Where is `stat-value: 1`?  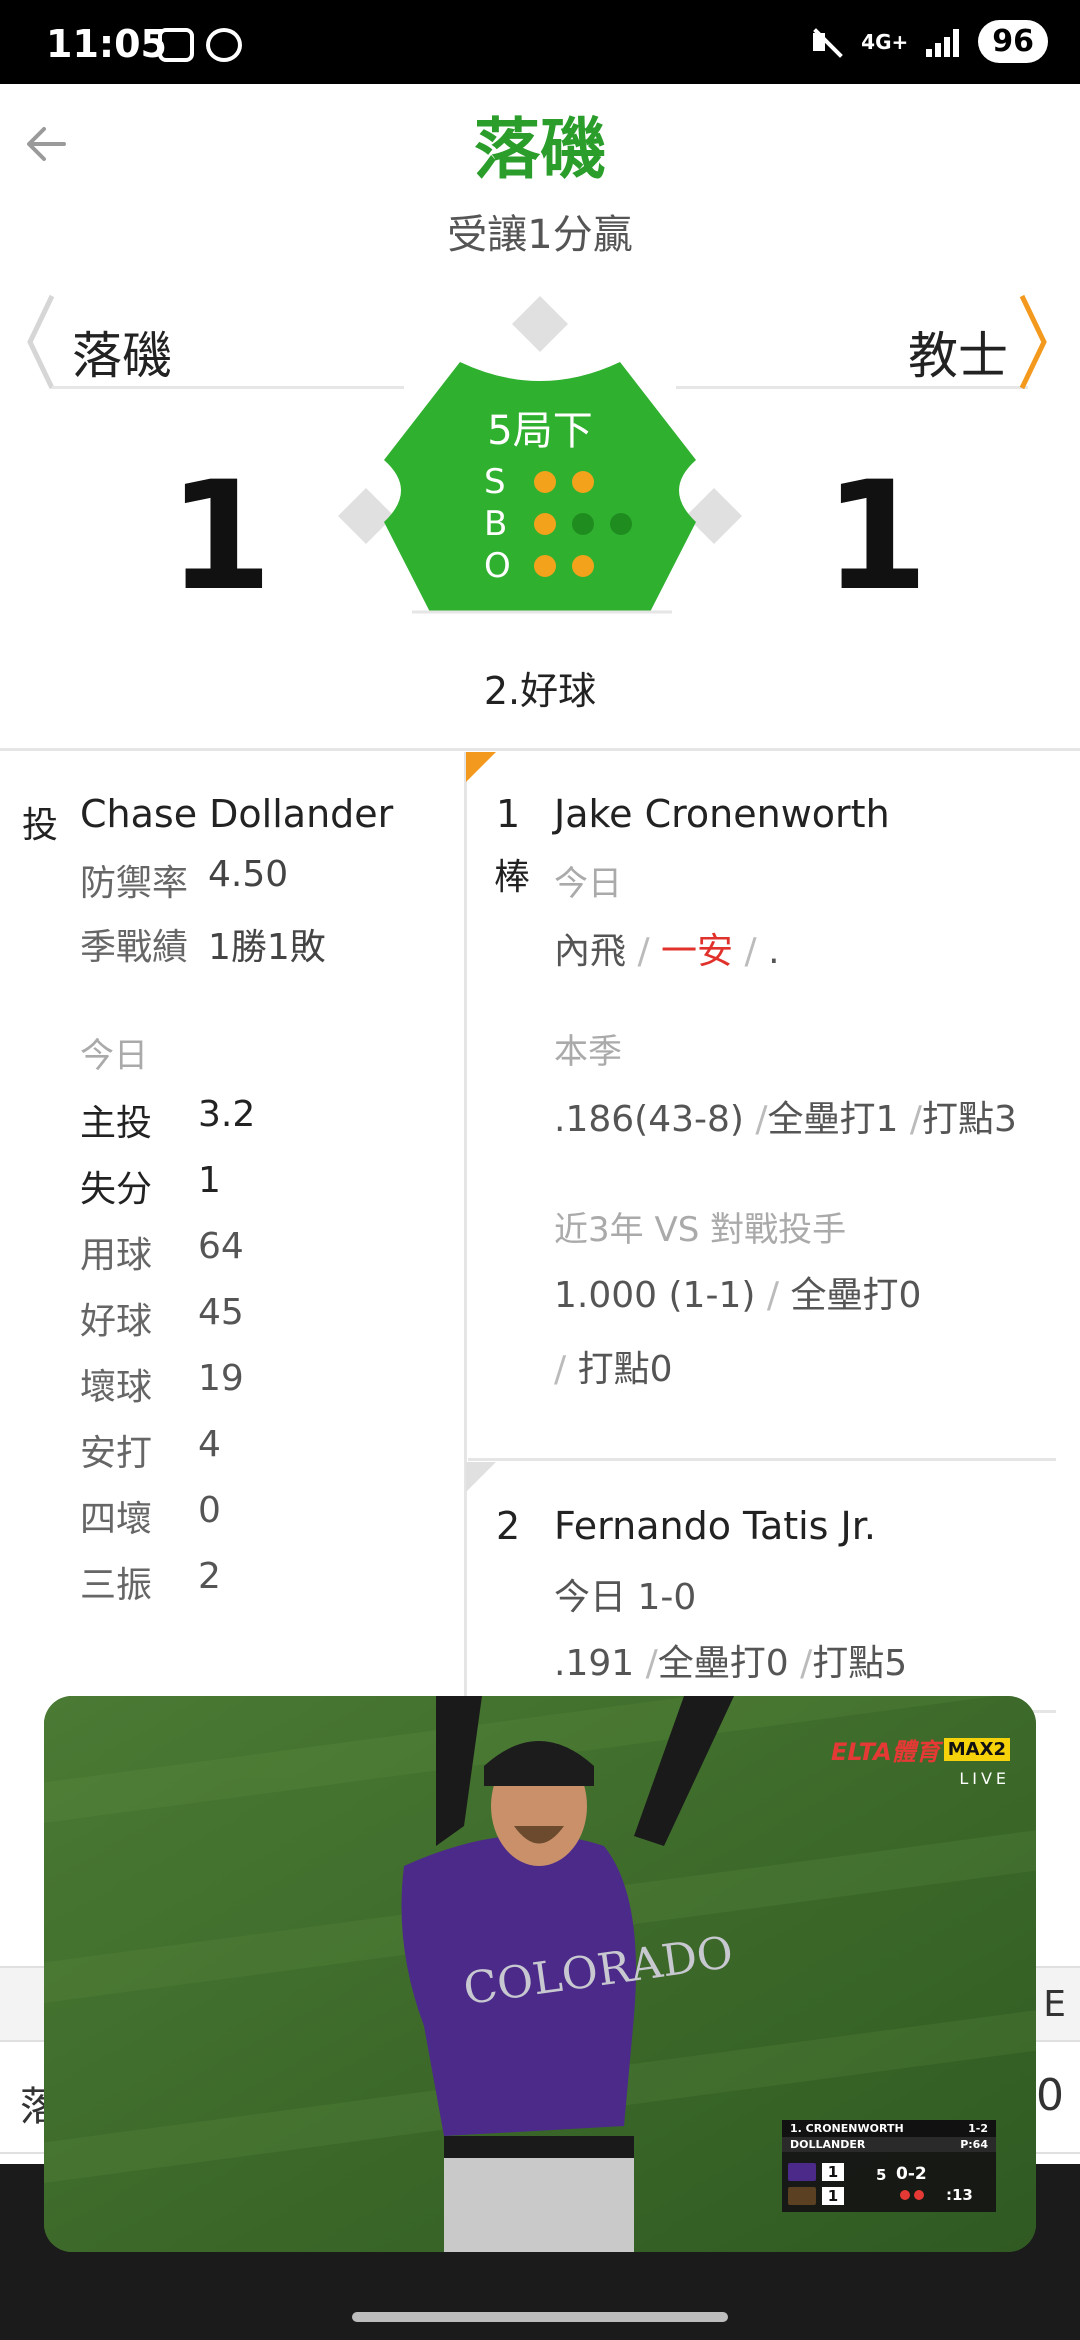 stat-value: 1 is located at coordinates (209, 1180).